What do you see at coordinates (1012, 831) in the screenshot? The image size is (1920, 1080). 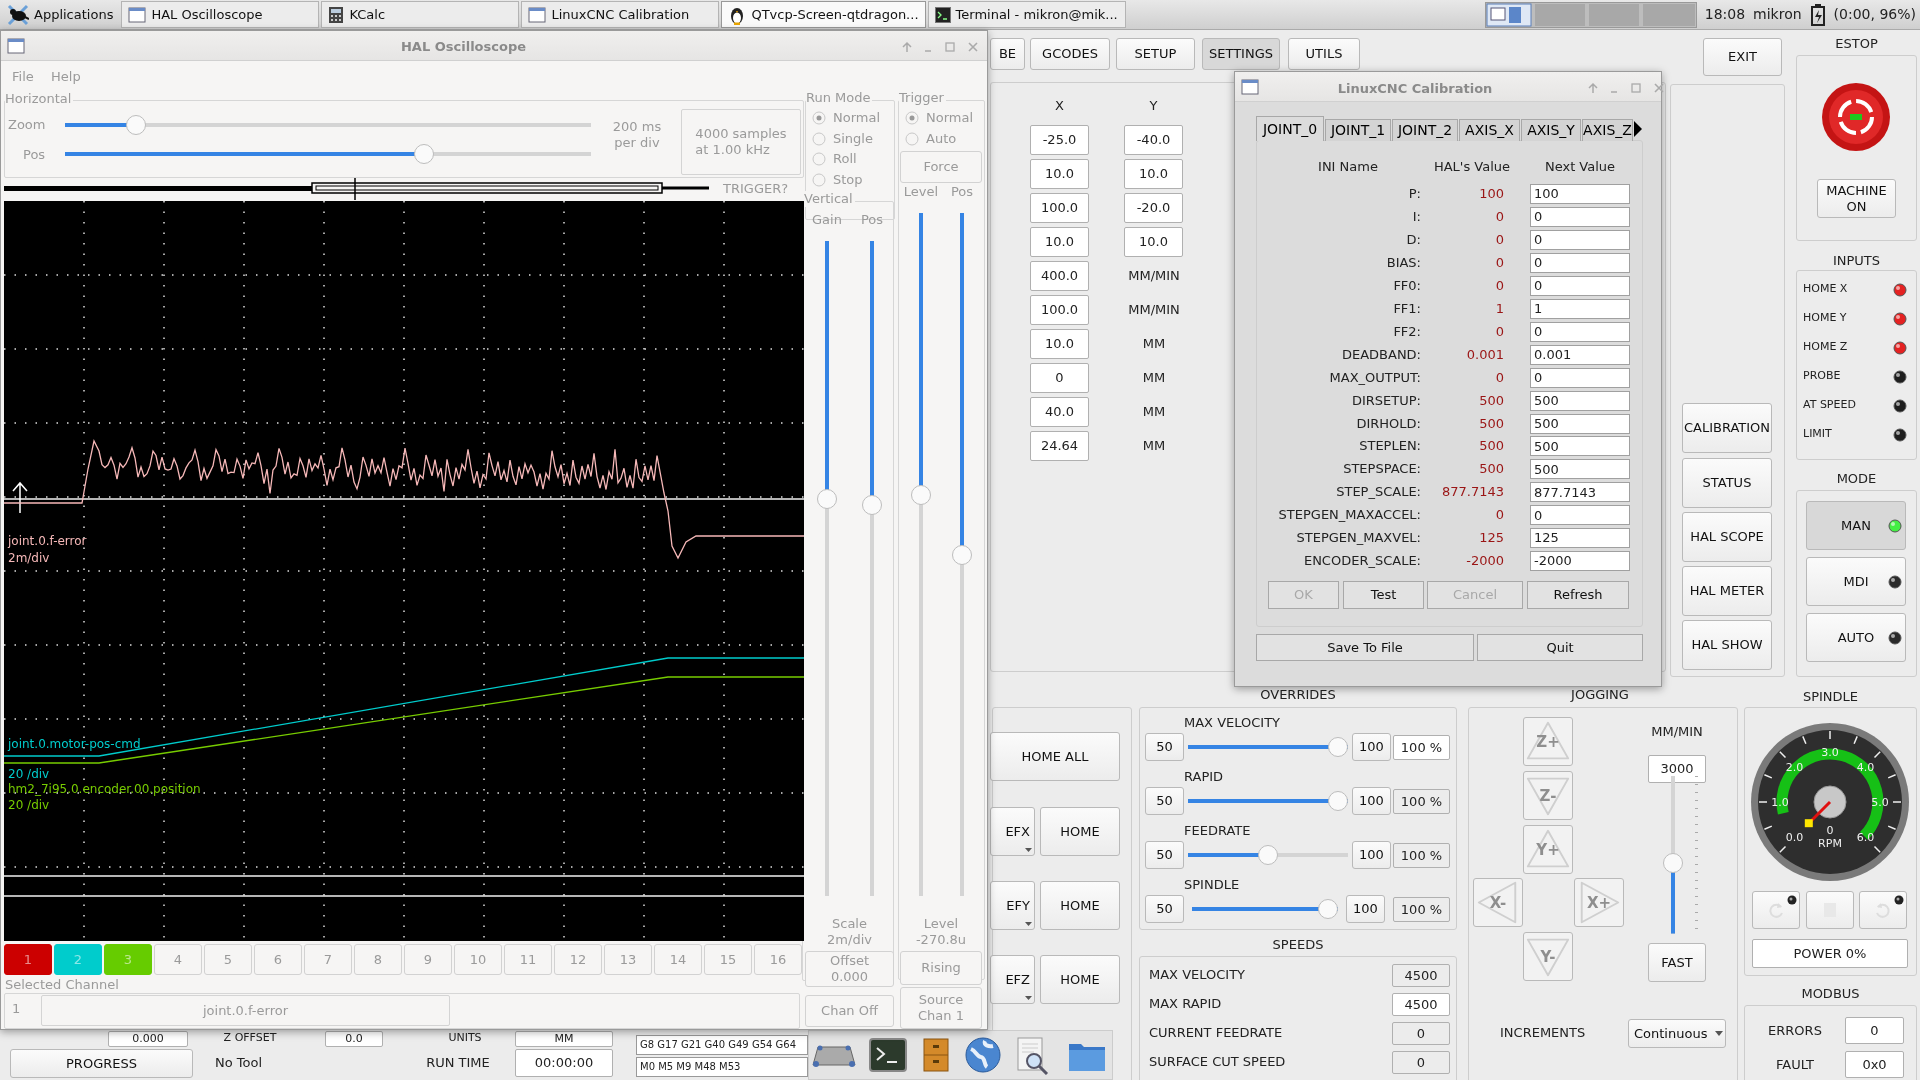 I see `reference-button: EFX` at bounding box center [1012, 831].